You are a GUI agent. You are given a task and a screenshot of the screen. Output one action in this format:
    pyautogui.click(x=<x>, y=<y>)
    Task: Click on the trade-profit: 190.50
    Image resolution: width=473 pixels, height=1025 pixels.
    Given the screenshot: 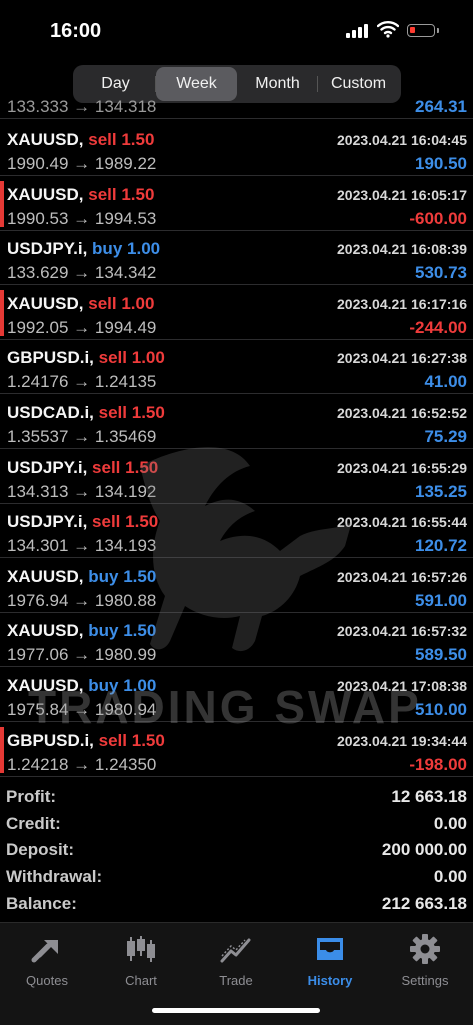 What is the action you would take?
    pyautogui.click(x=441, y=163)
    